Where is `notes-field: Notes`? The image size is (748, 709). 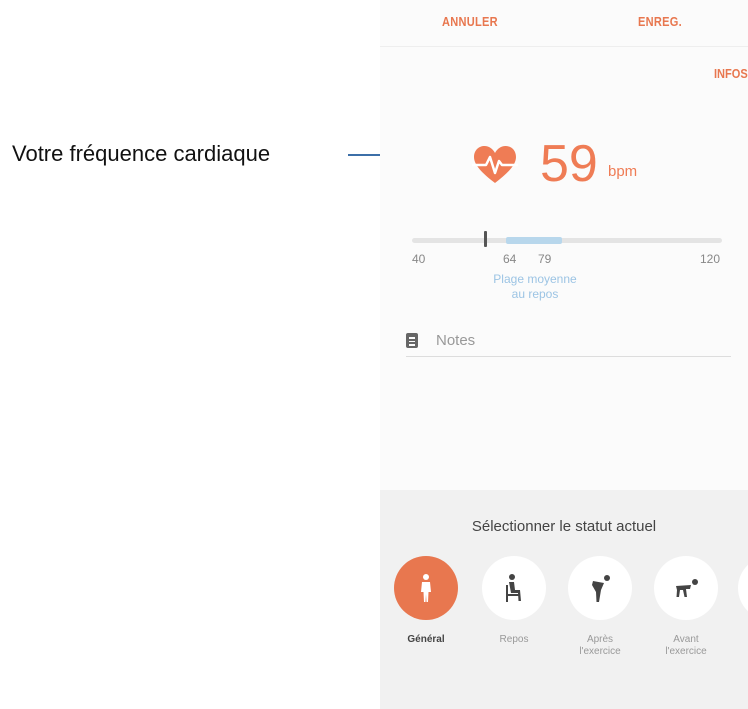
notes-field: Notes is located at coordinates (568, 343).